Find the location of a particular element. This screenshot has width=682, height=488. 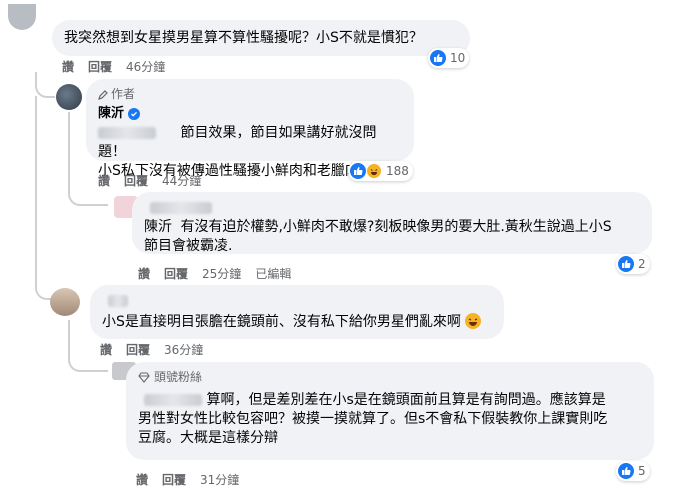

verified-icon is located at coordinates (134, 113).